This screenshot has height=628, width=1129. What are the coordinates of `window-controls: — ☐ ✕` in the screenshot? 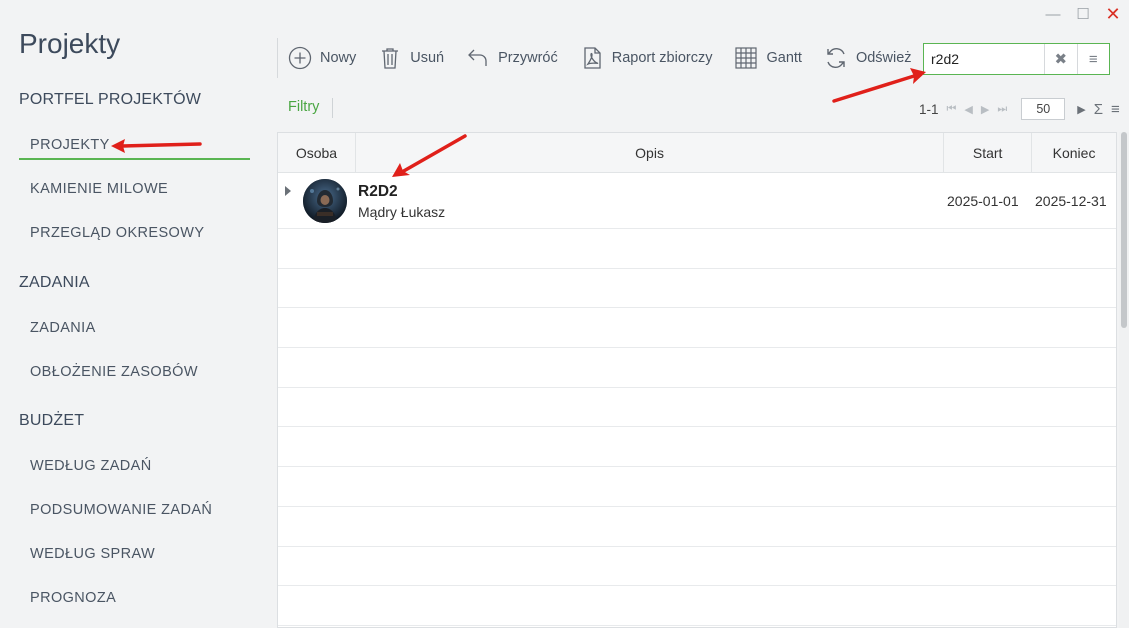 It's located at (1083, 14).